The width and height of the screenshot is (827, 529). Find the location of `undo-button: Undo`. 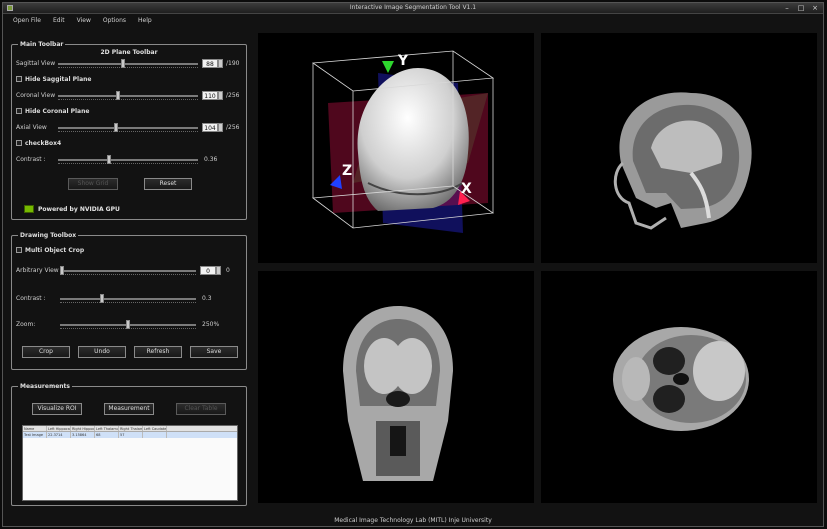

undo-button: Undo is located at coordinates (102, 352).